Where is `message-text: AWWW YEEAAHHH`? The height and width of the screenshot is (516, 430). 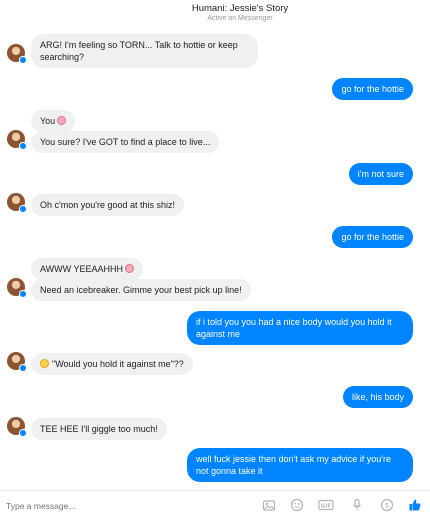 message-text: AWWW YEEAAHHH is located at coordinates (82, 269).